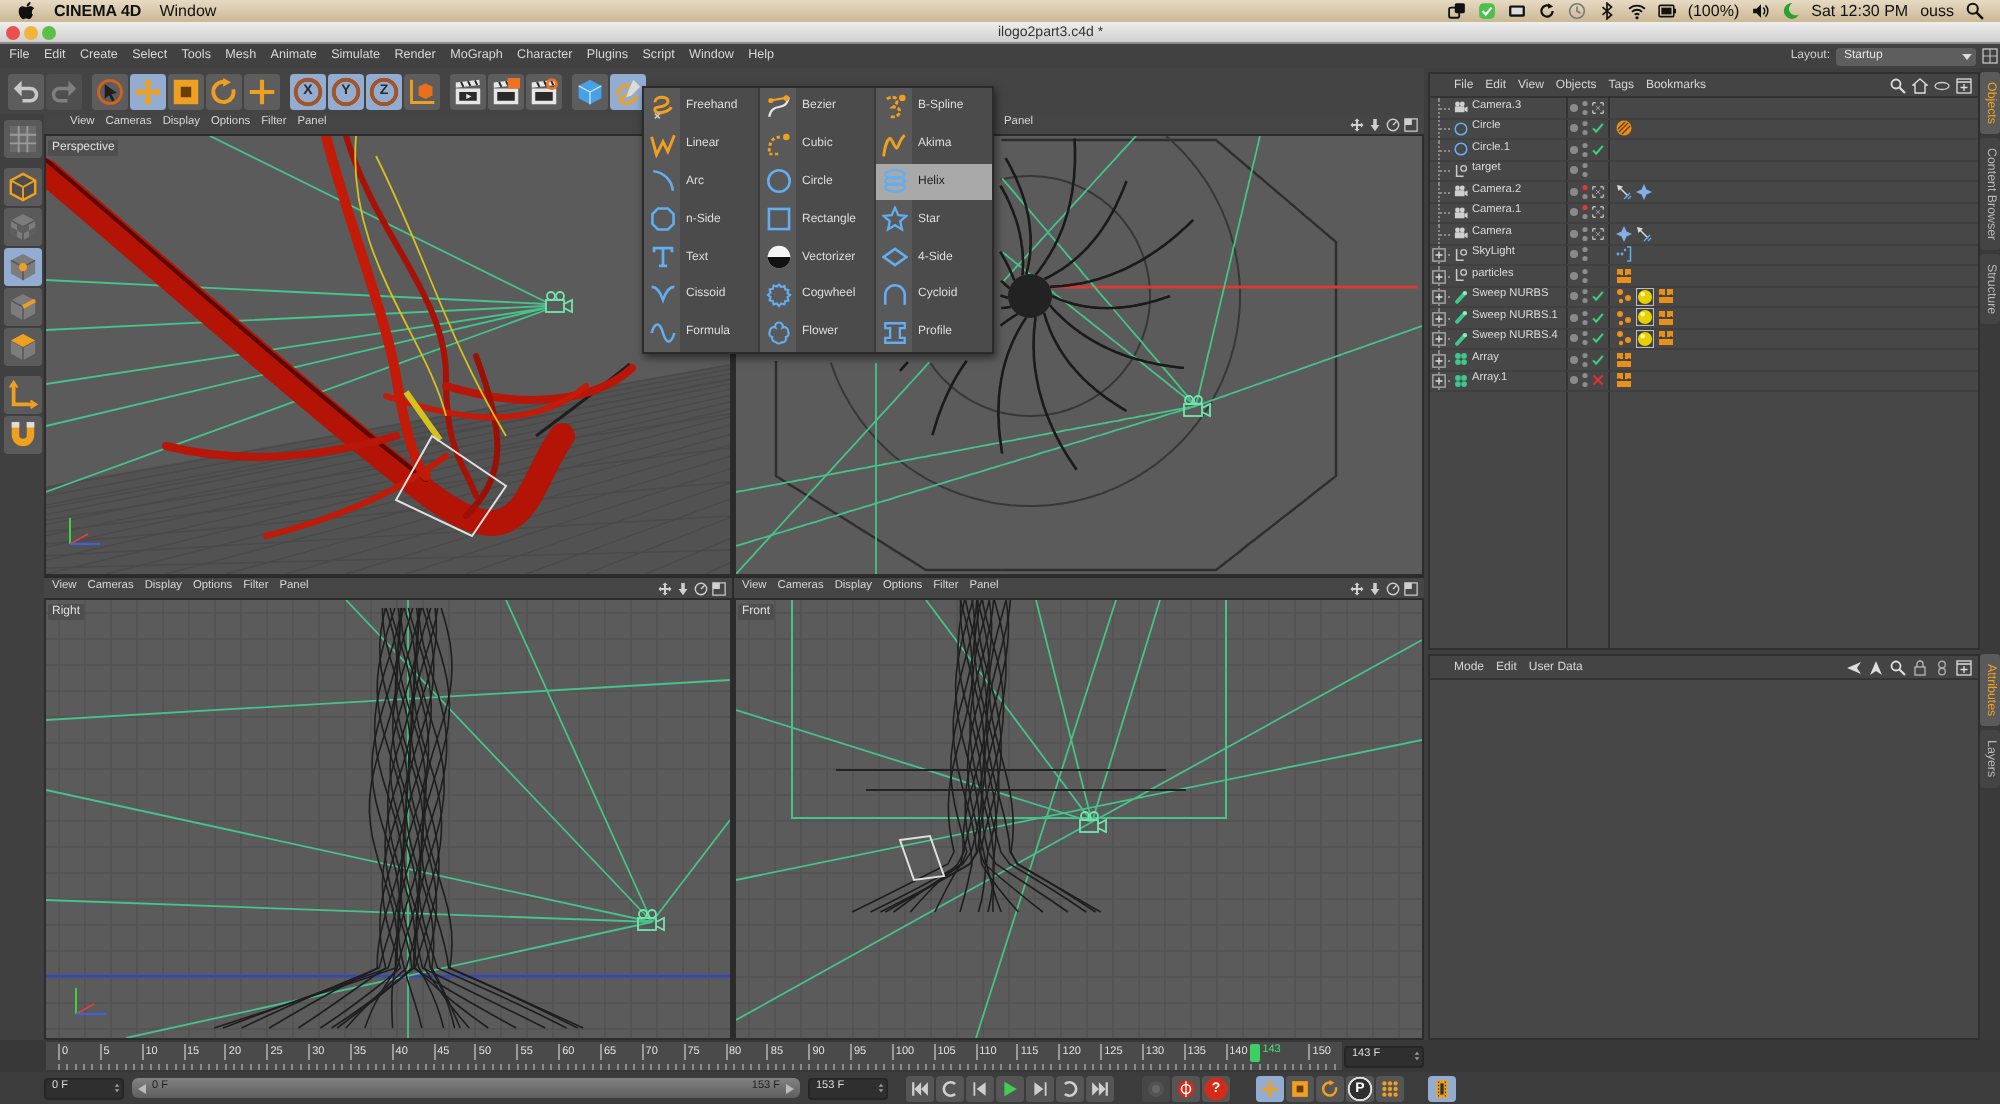  What do you see at coordinates (1990, 56) in the screenshot?
I see `panel-grid-icon` at bounding box center [1990, 56].